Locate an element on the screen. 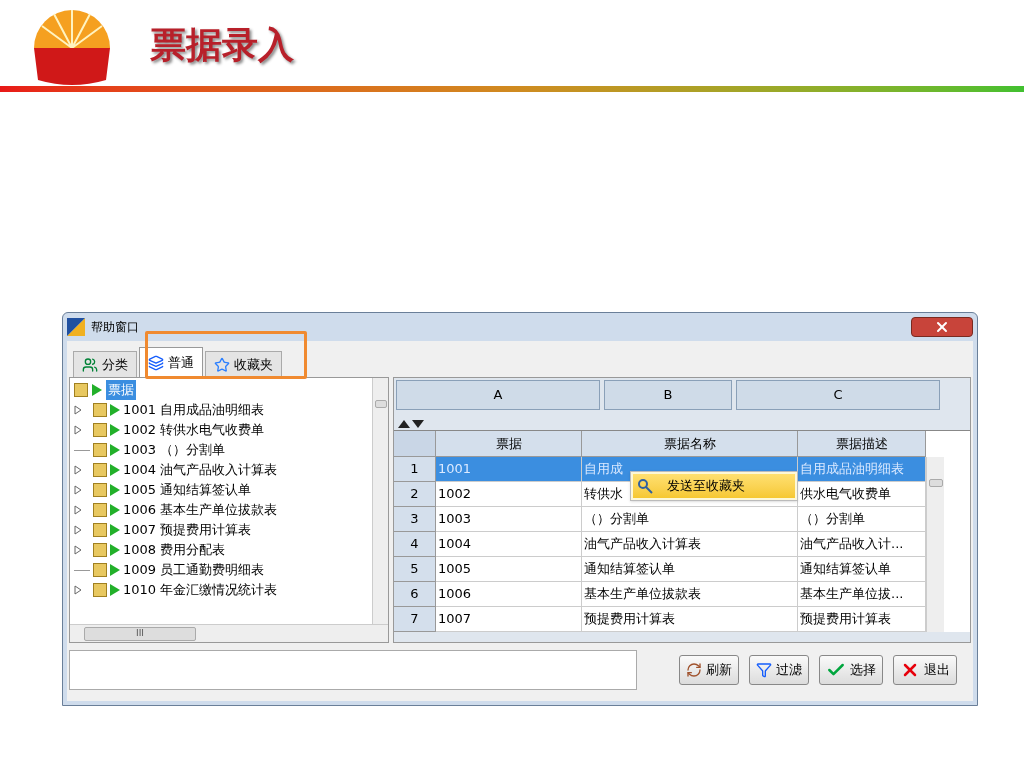 This screenshot has height=768, width=1024. row-number: 7 is located at coordinates (415, 619).